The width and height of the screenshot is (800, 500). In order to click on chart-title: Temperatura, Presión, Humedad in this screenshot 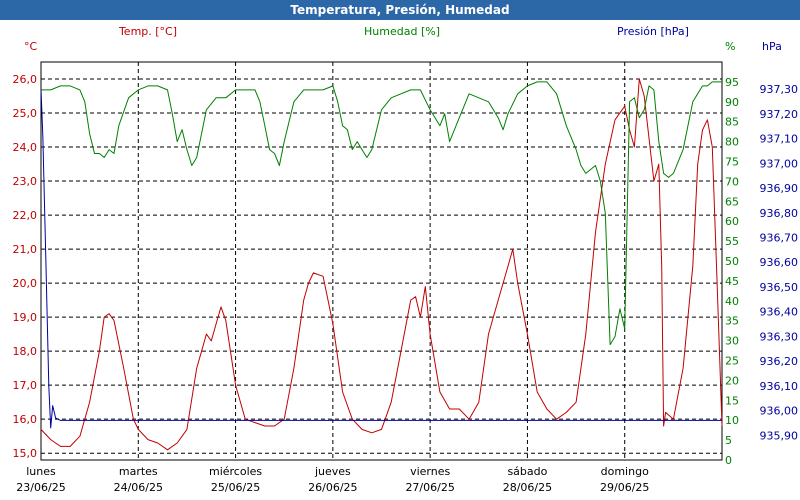, I will do `click(400, 10)`.